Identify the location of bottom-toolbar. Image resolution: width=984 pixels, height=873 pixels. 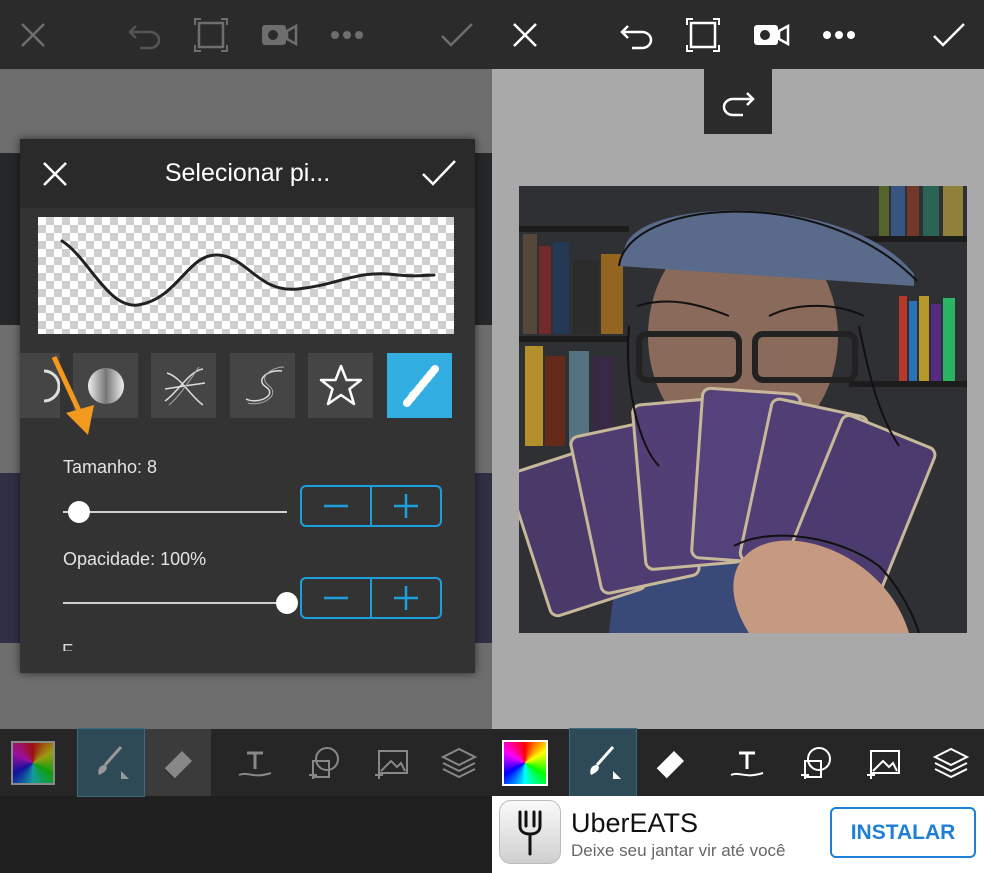
(246, 762).